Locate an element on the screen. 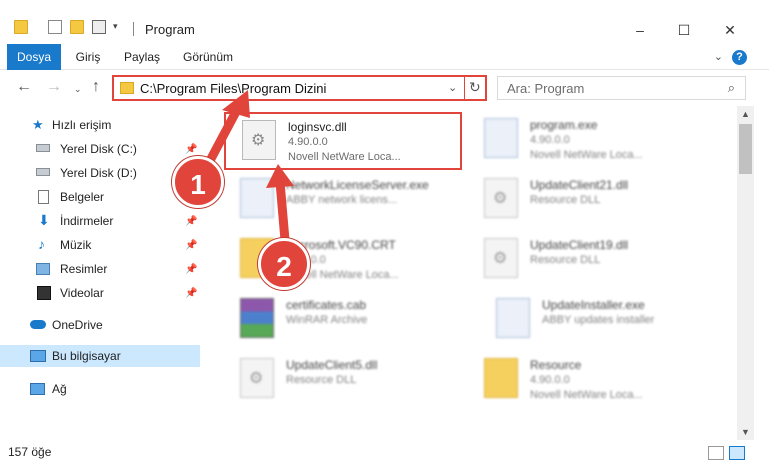  nav-item-this-pc: Bu bilgisayar is located at coordinates (100, 356).